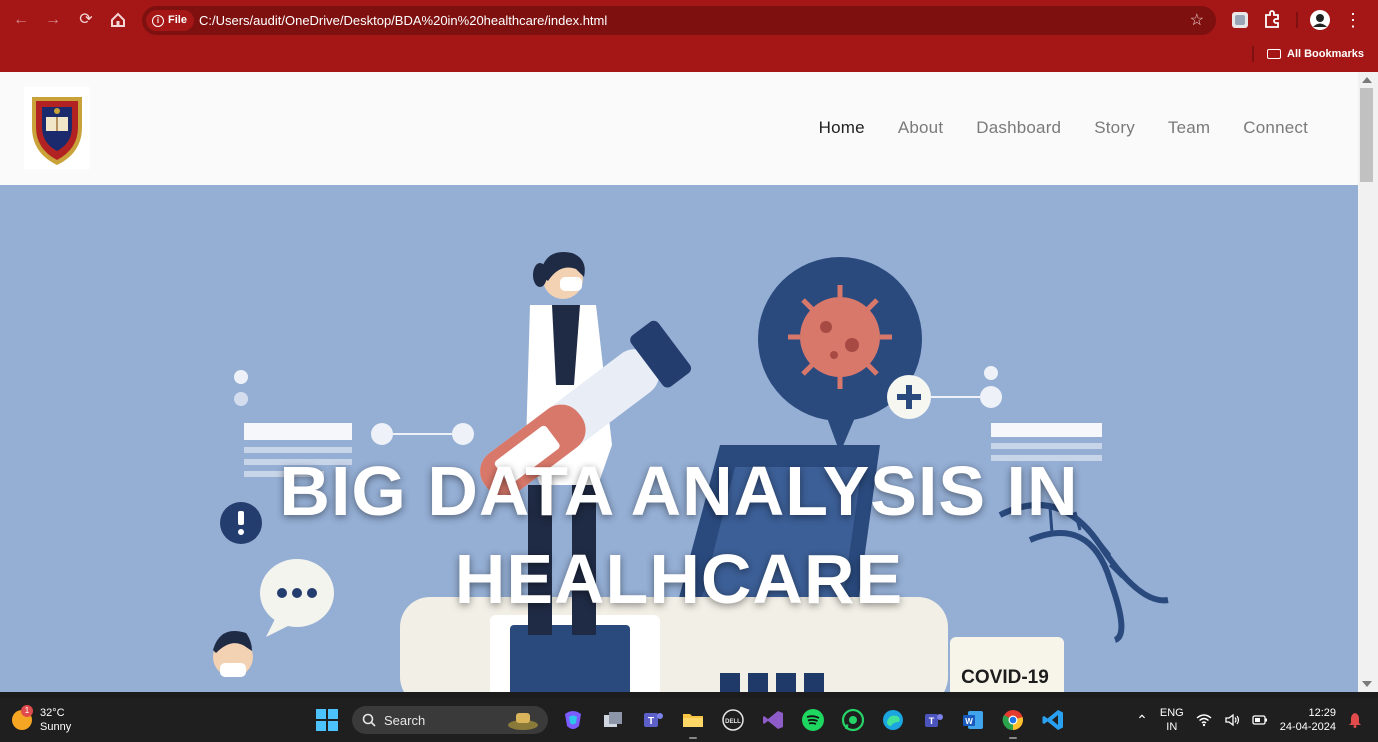 Image resolution: width=1378 pixels, height=742 pixels. I want to click on page-scrollbar, so click(1368, 382).